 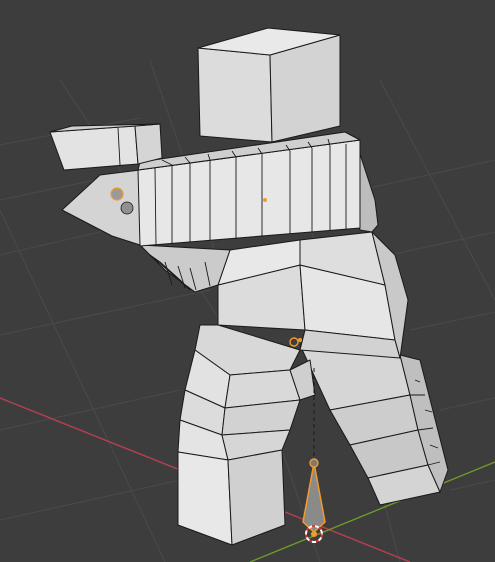 I want to click on shoulder-sphere-a, so click(x=117, y=194).